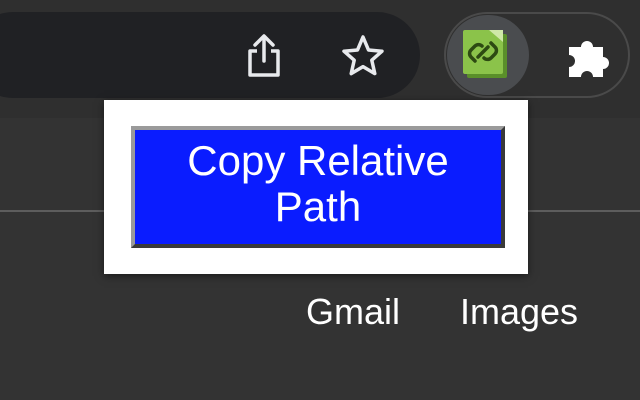 This screenshot has height=400, width=640. Describe the element at coordinates (589, 59) in the screenshot. I see `puzzle-icon` at that location.